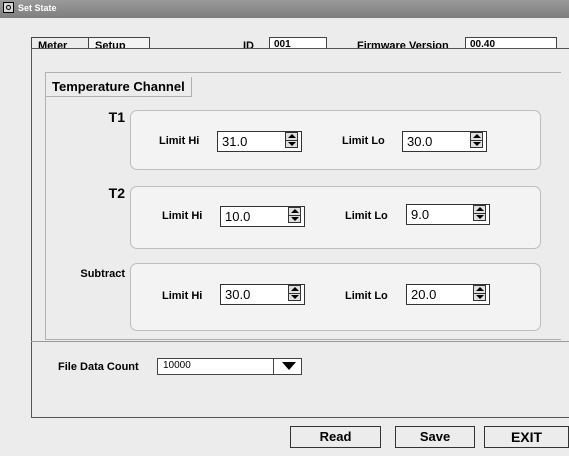 This screenshot has height=456, width=569. I want to click on title-bar: Set State, so click(284, 9).